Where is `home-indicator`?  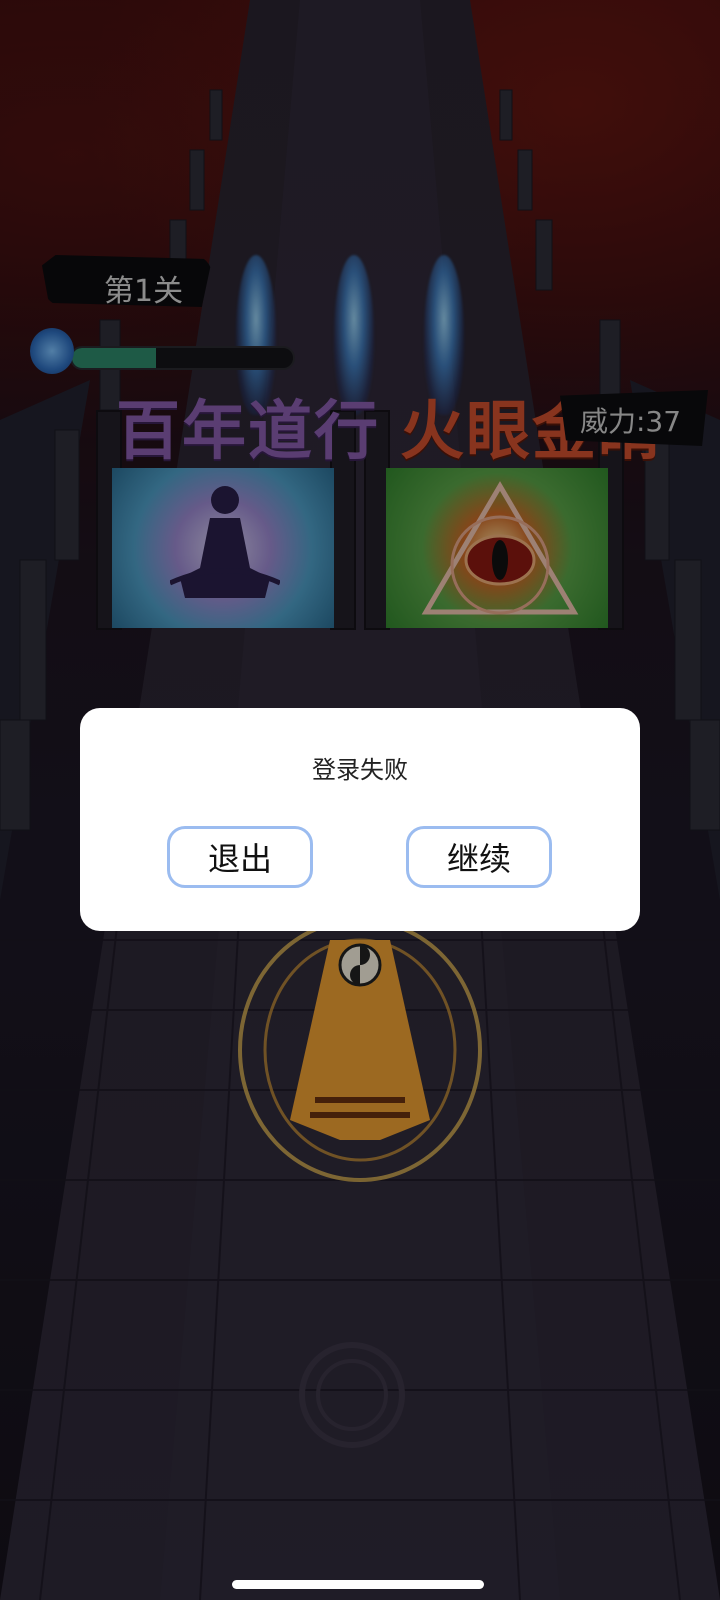
home-indicator is located at coordinates (358, 1584).